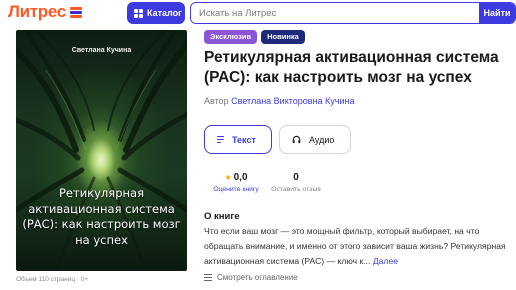  I want to click on reviews-count: 0, so click(296, 177).